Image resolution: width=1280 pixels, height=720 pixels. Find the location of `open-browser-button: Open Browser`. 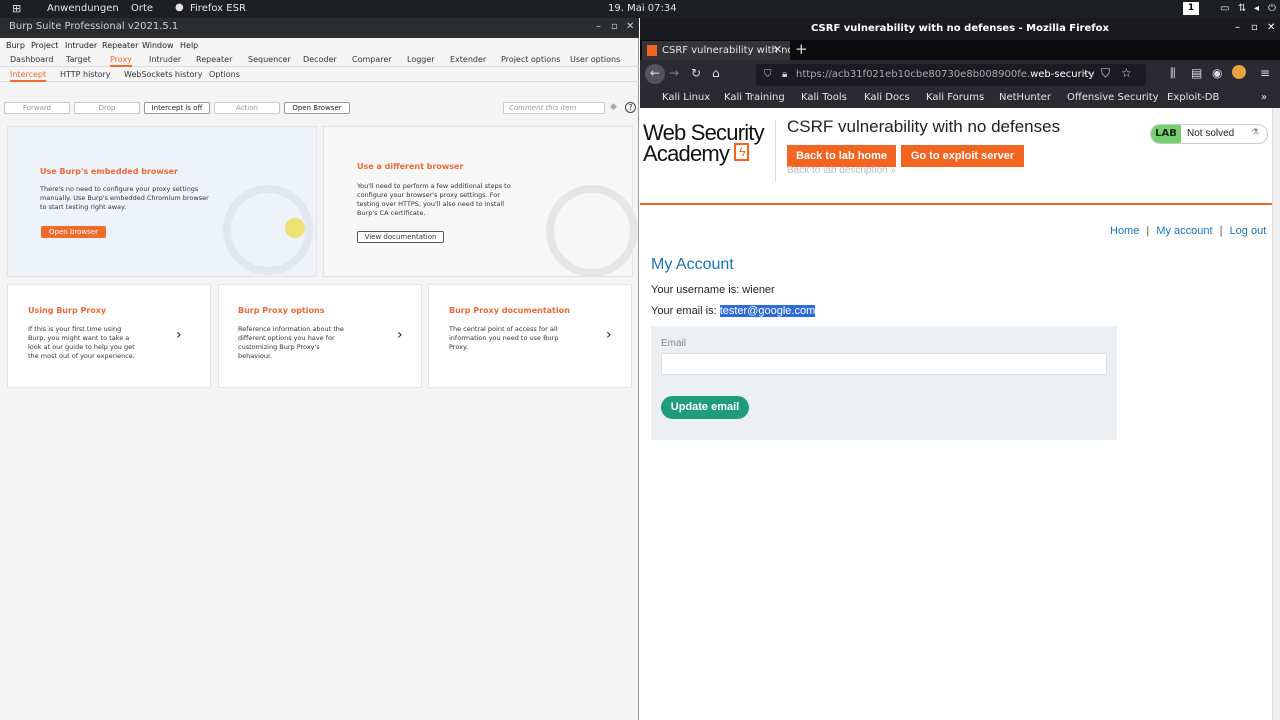

open-browser-button: Open Browser is located at coordinates (317, 108).